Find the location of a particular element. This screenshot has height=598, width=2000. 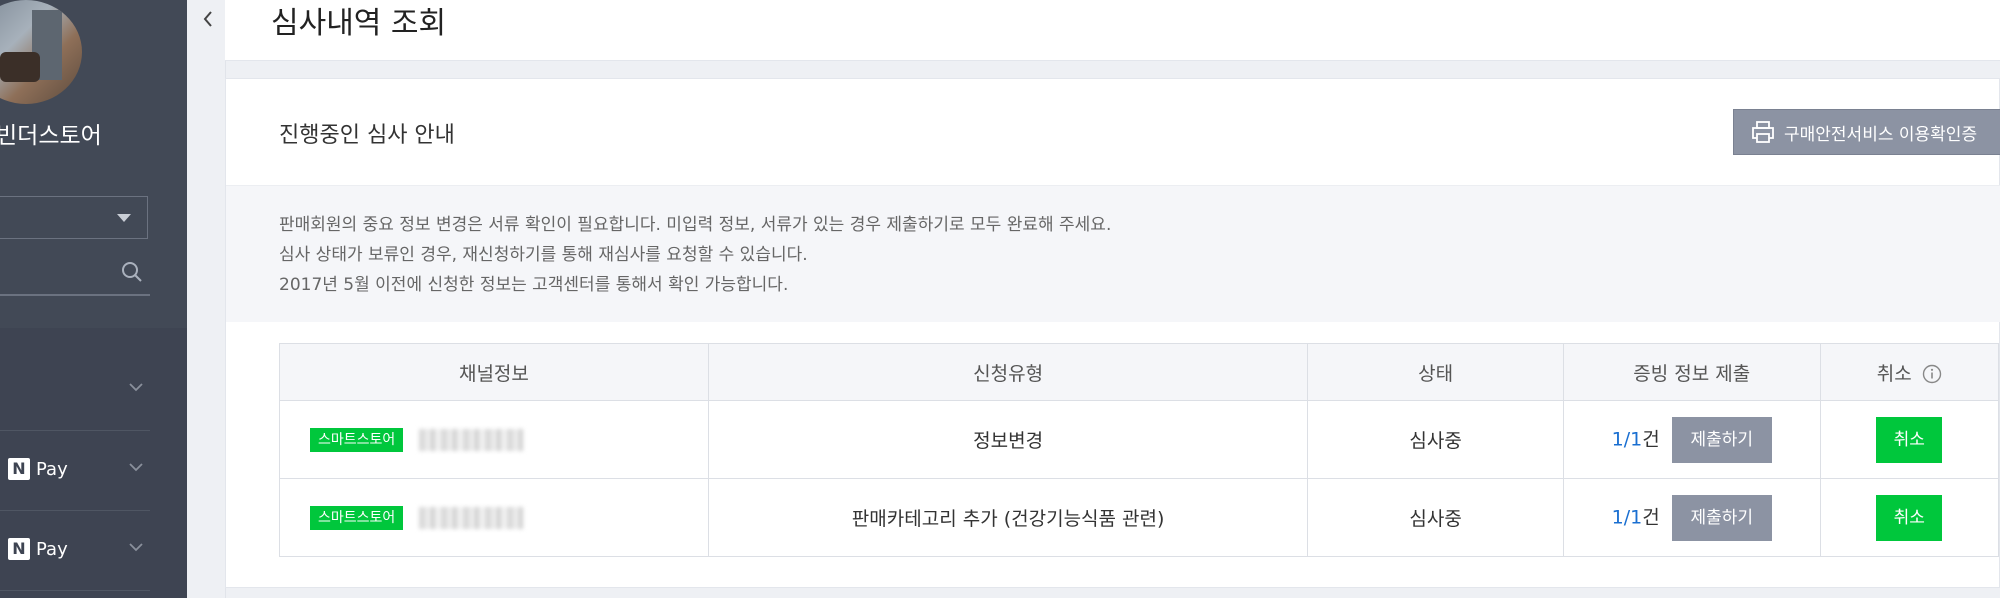

table-row: 스마트스토어 정보변경 심사중 1/1건 제출하기 취소 is located at coordinates (1139, 439).